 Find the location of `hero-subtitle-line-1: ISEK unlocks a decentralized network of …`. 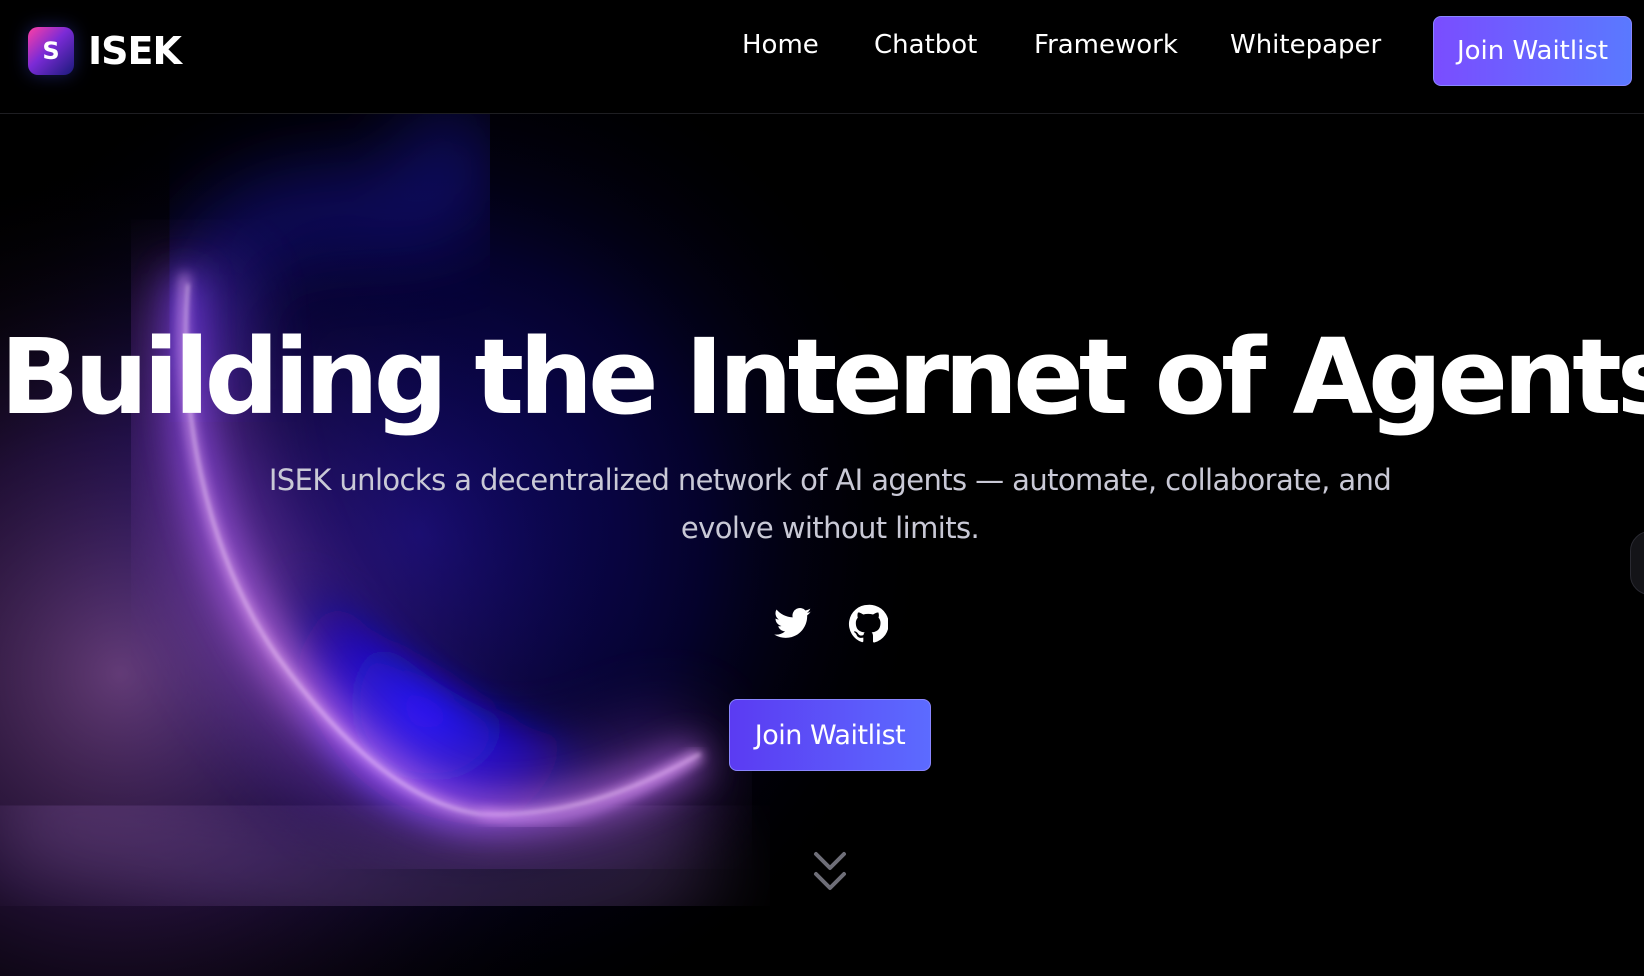

hero-subtitle-line-1: ISEK unlocks a decentralized network of … is located at coordinates (830, 480).